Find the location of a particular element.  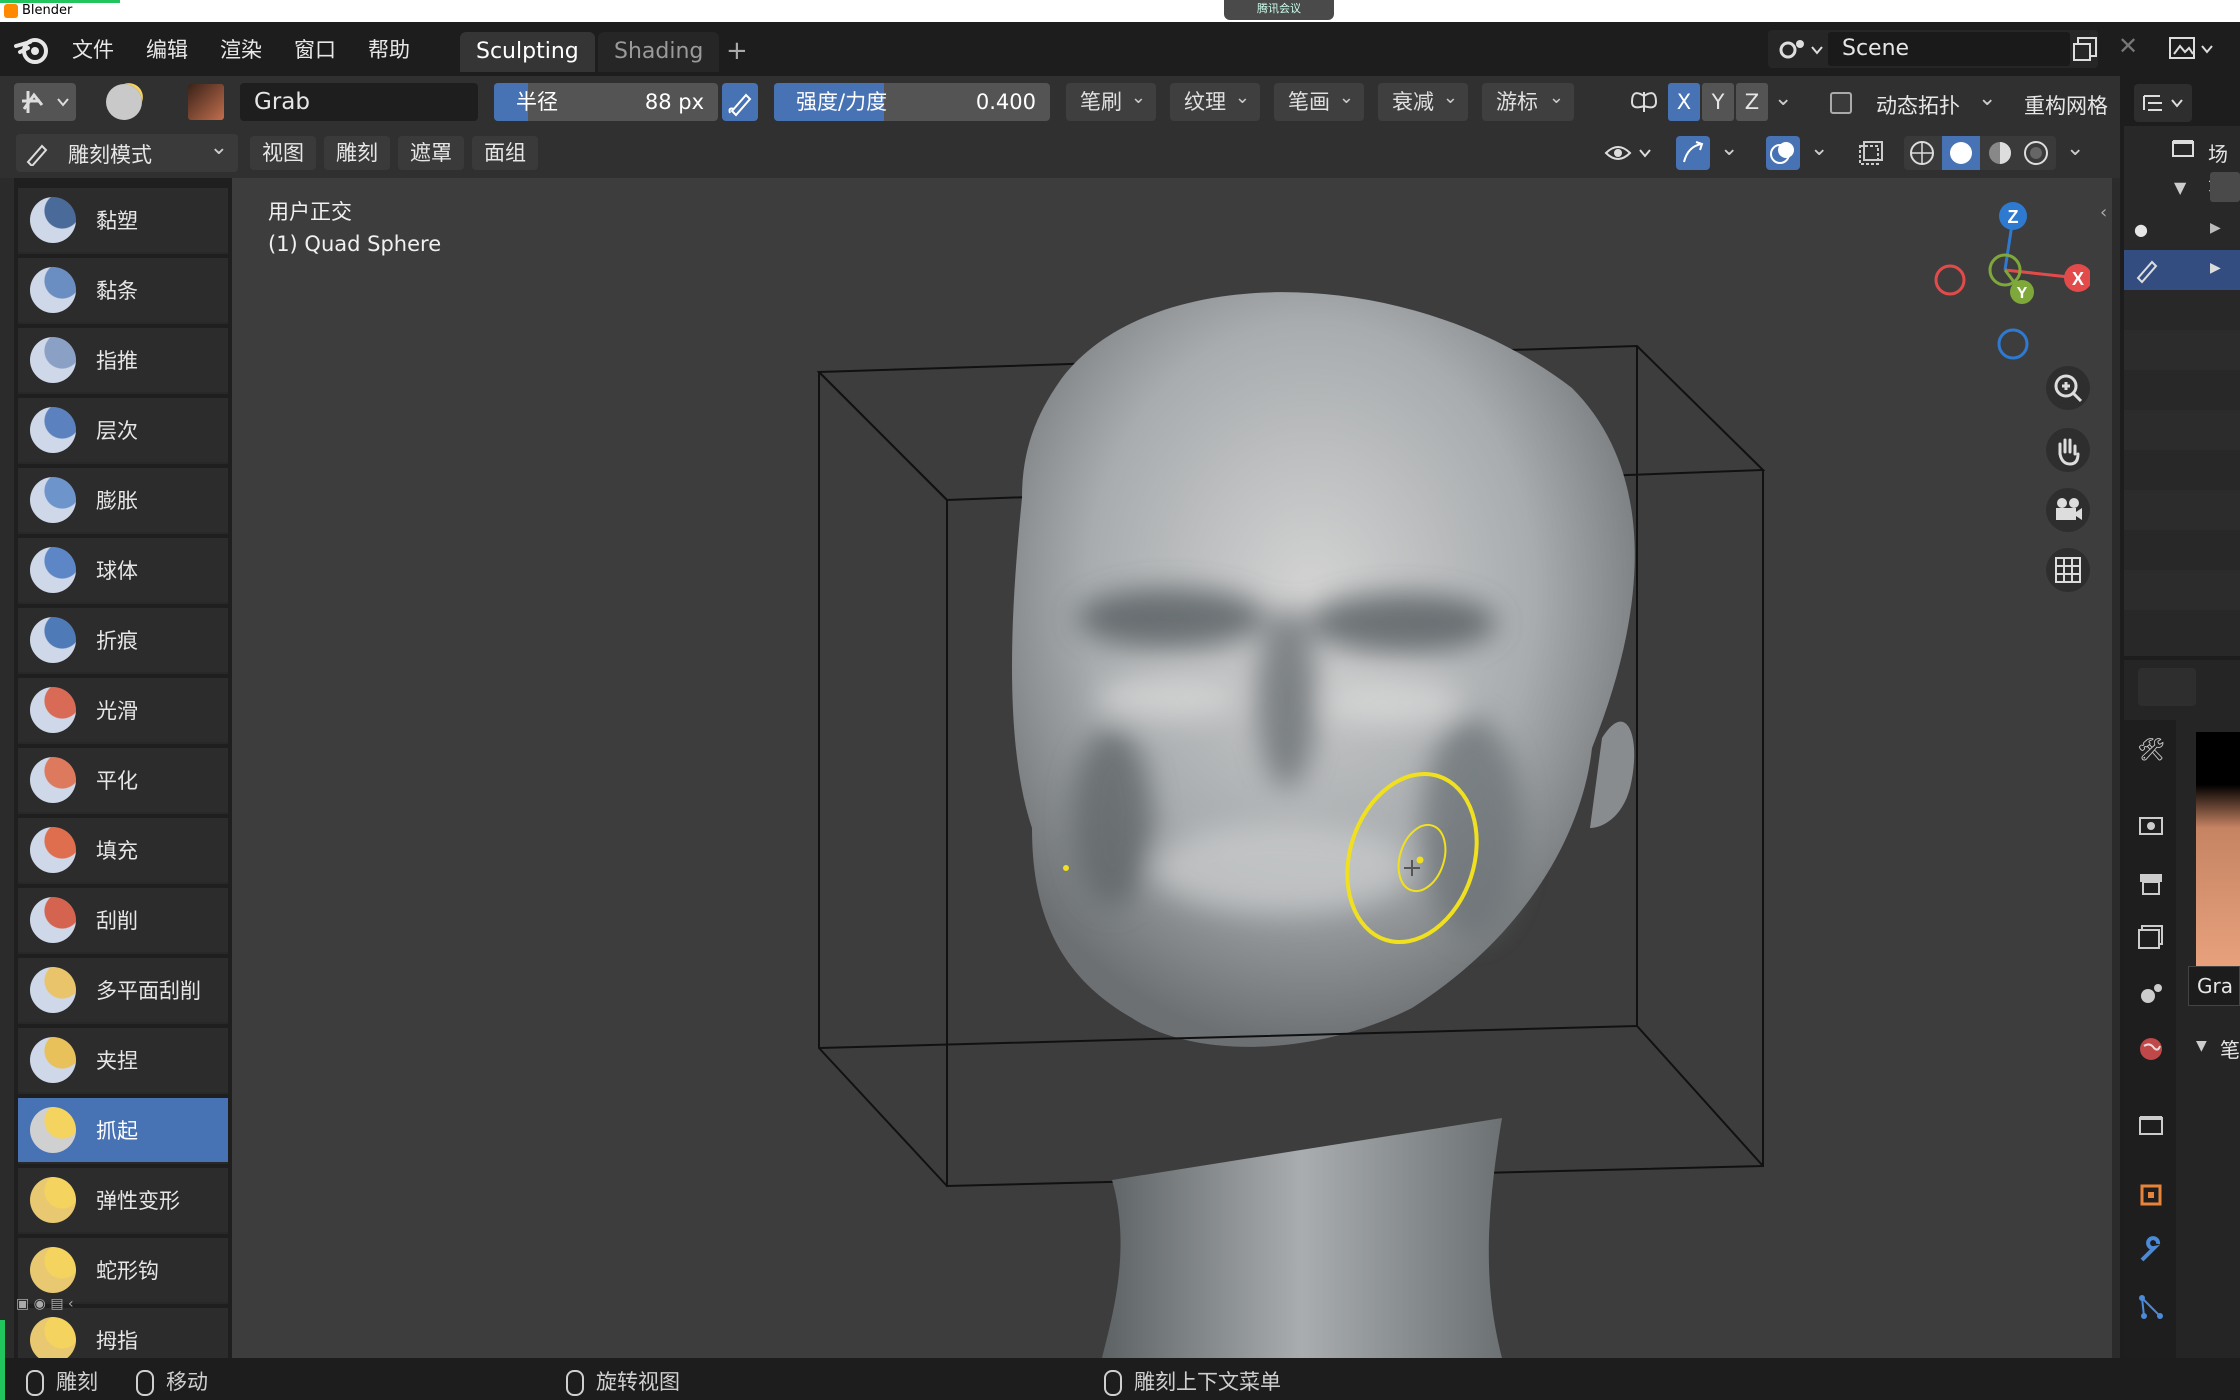

particles-tab-icon is located at coordinates (2151, 1307).